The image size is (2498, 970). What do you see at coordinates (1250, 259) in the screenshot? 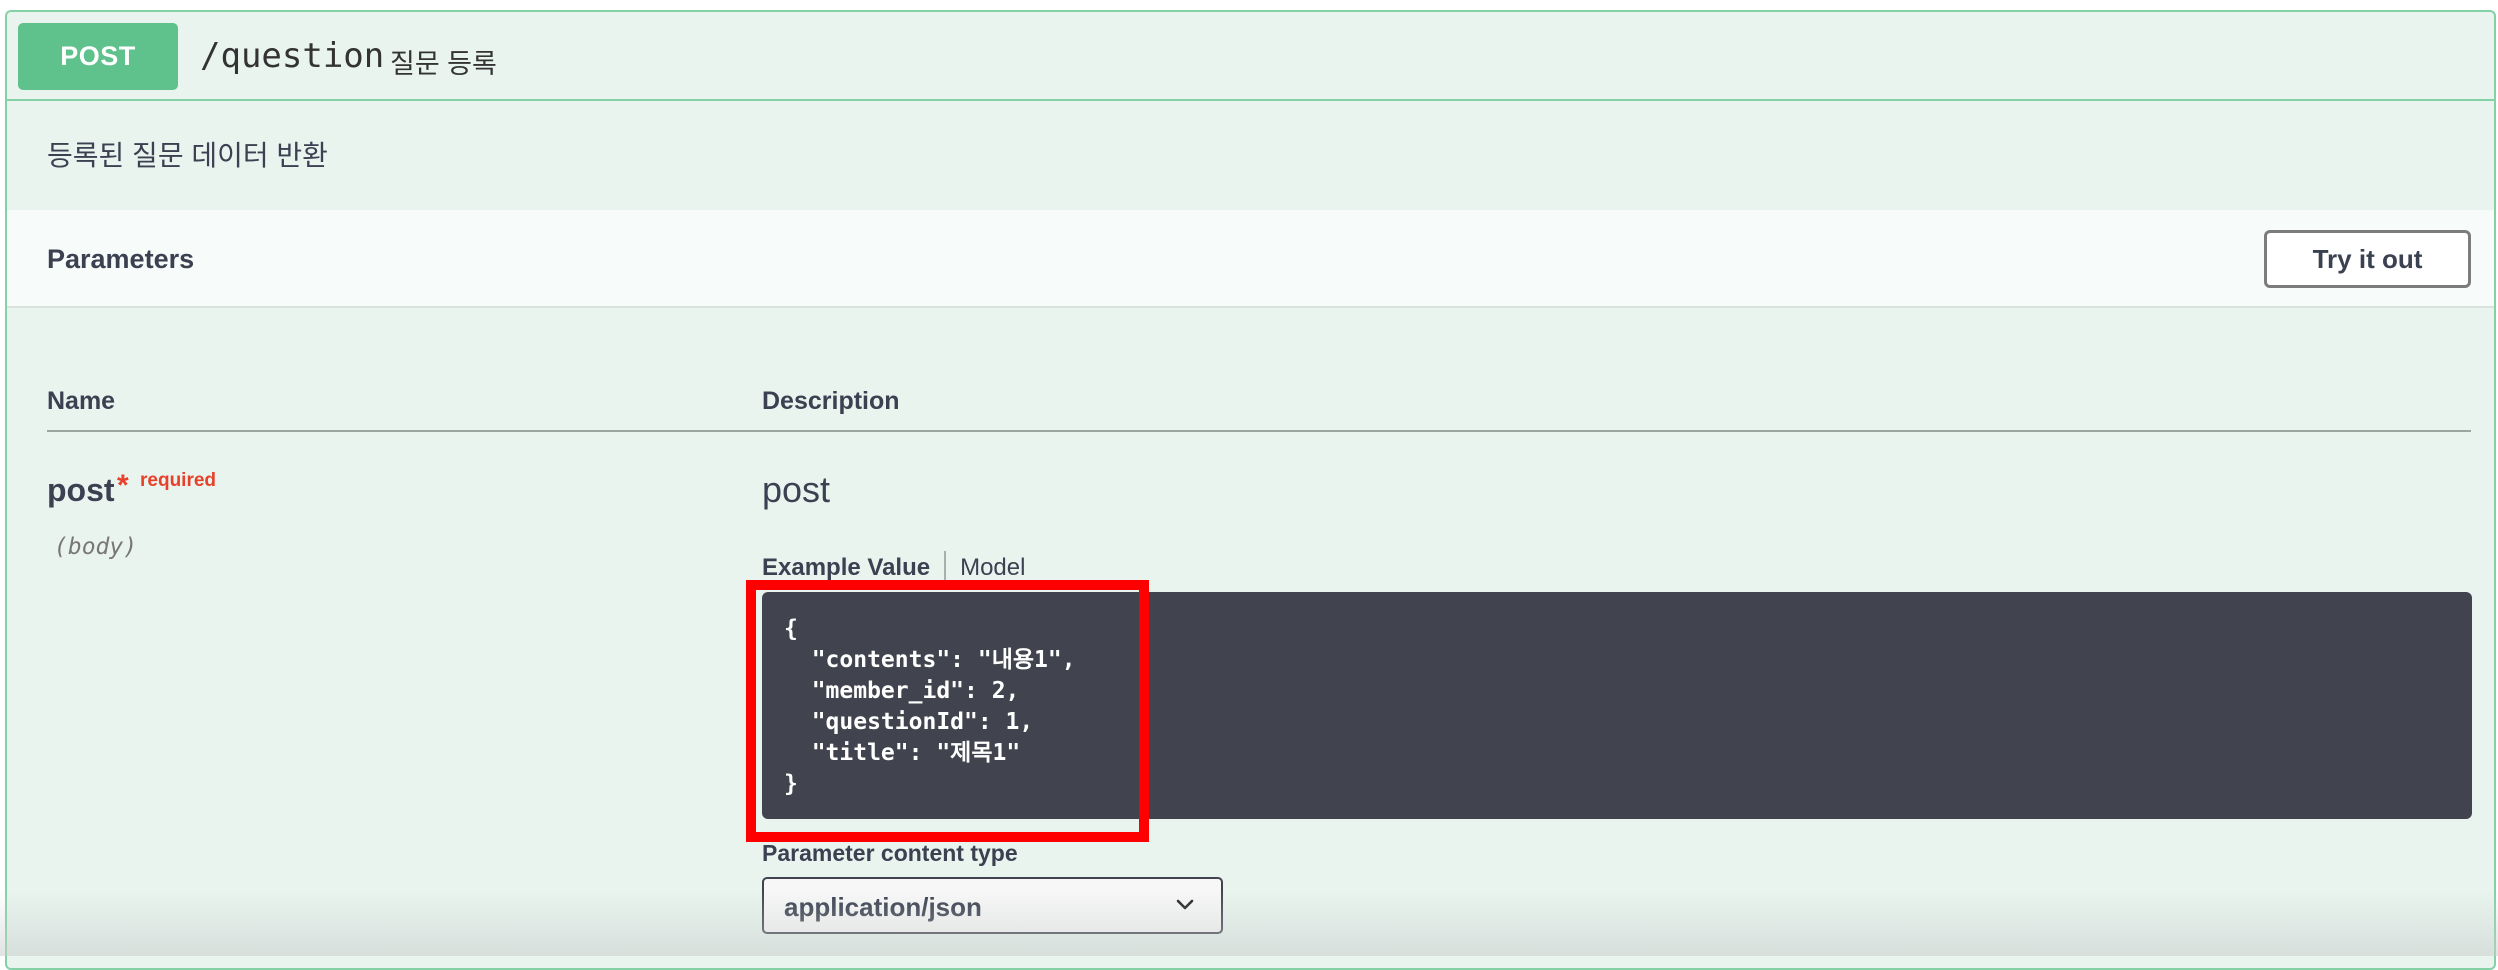
I see `parameters-header: Parameters Try it out` at bounding box center [1250, 259].